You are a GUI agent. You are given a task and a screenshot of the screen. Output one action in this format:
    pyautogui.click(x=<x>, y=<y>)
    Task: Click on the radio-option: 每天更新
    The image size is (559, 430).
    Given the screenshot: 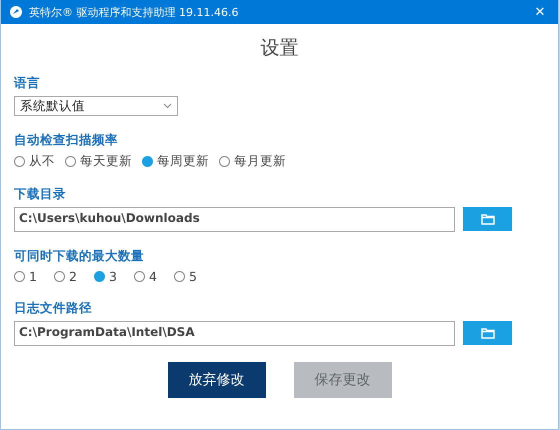 What is the action you would take?
    pyautogui.click(x=98, y=161)
    